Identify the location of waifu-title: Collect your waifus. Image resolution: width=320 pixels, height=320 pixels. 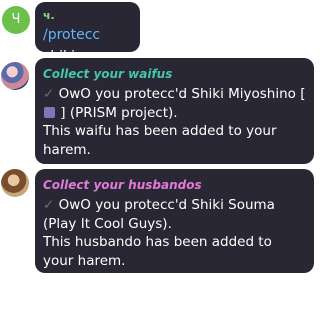
(108, 74).